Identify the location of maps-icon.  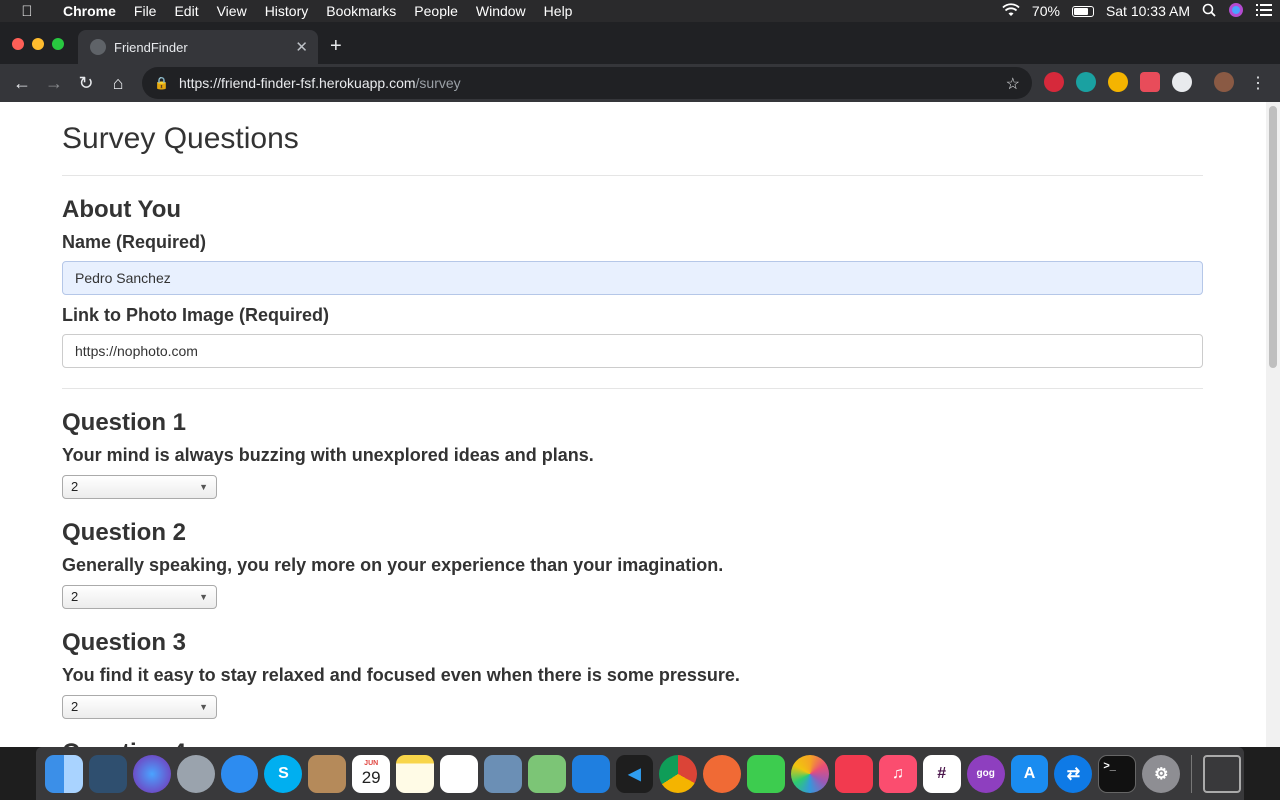
(546, 773).